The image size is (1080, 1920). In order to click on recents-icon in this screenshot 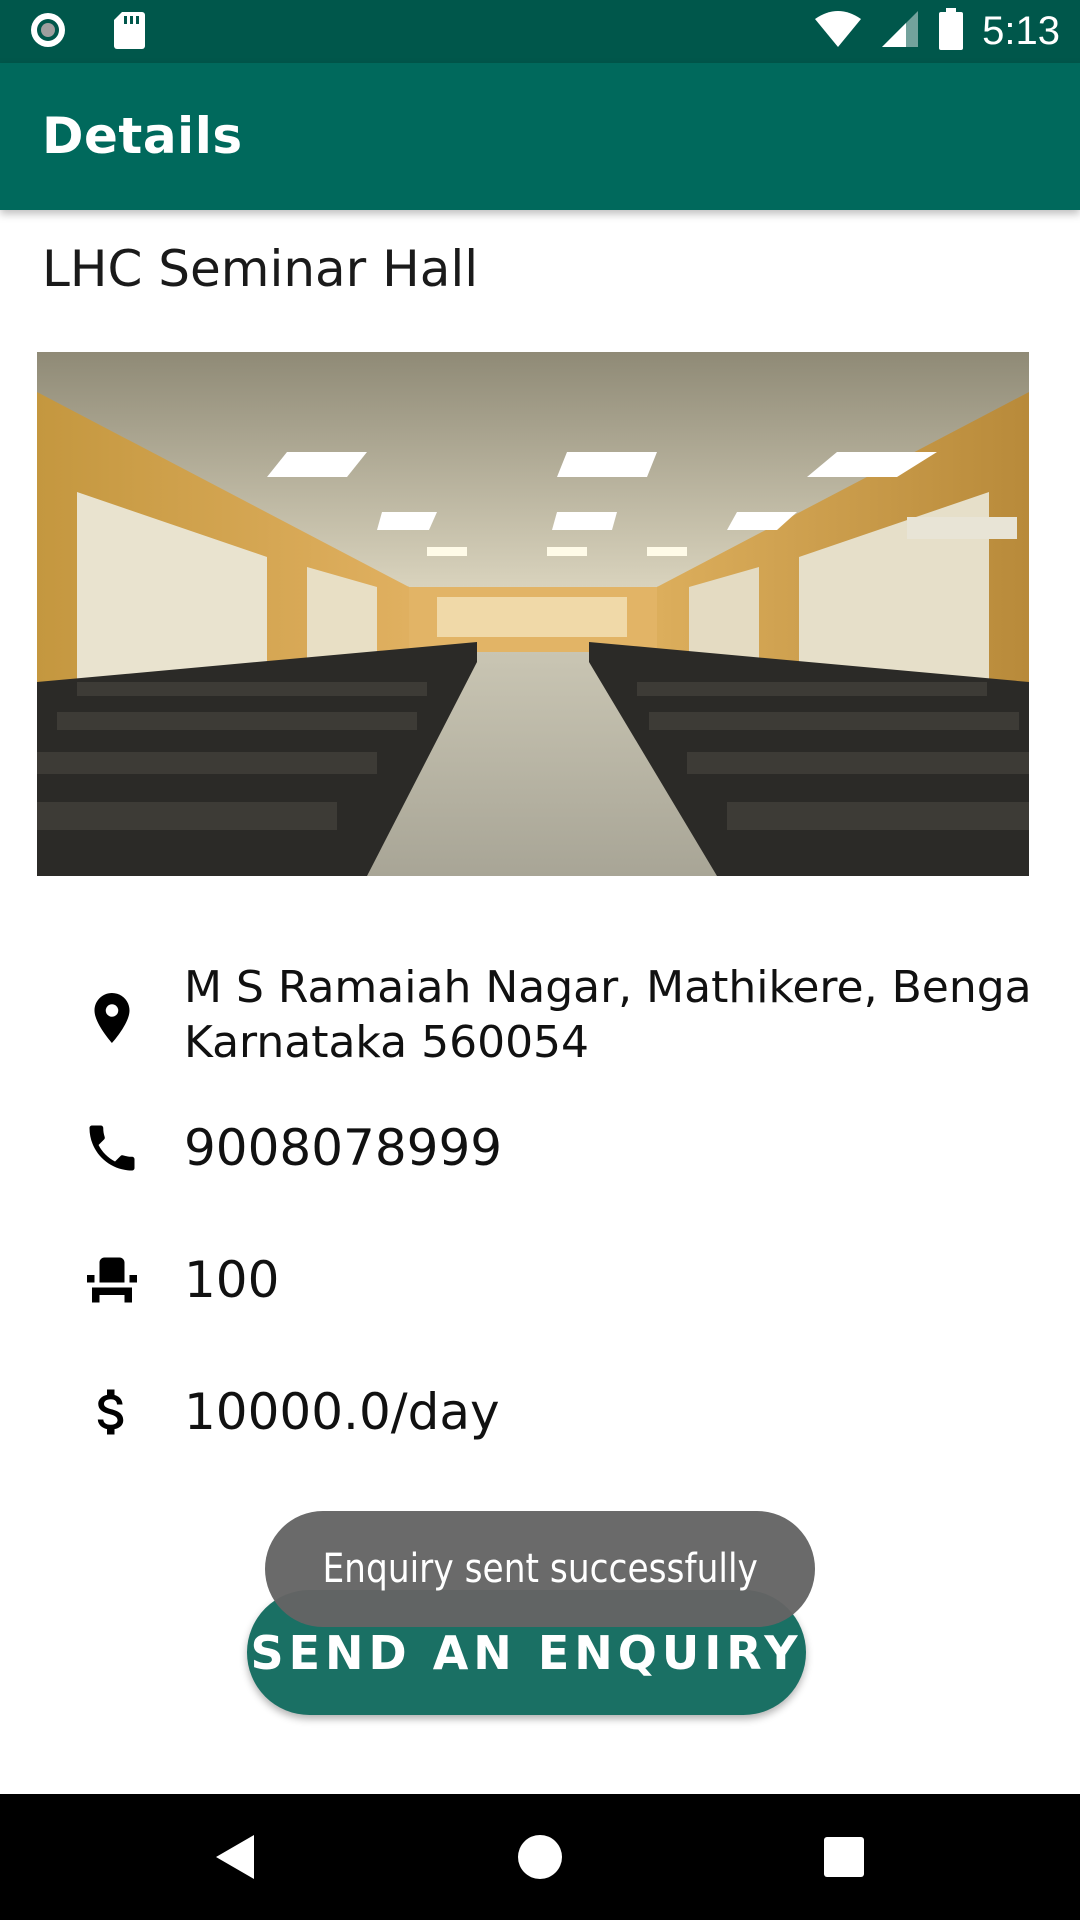, I will do `click(844, 1857)`.